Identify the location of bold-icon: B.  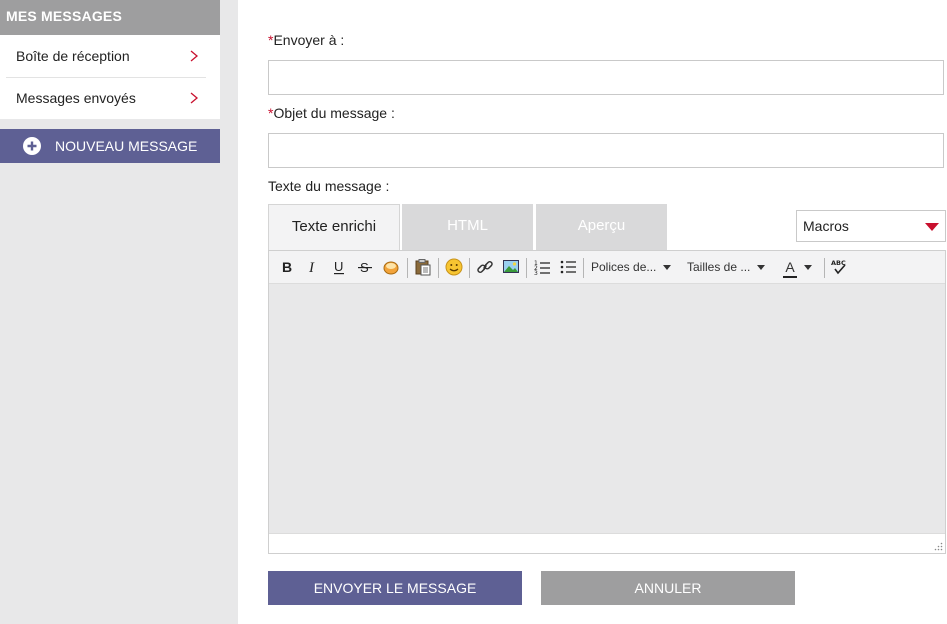
(287, 267).